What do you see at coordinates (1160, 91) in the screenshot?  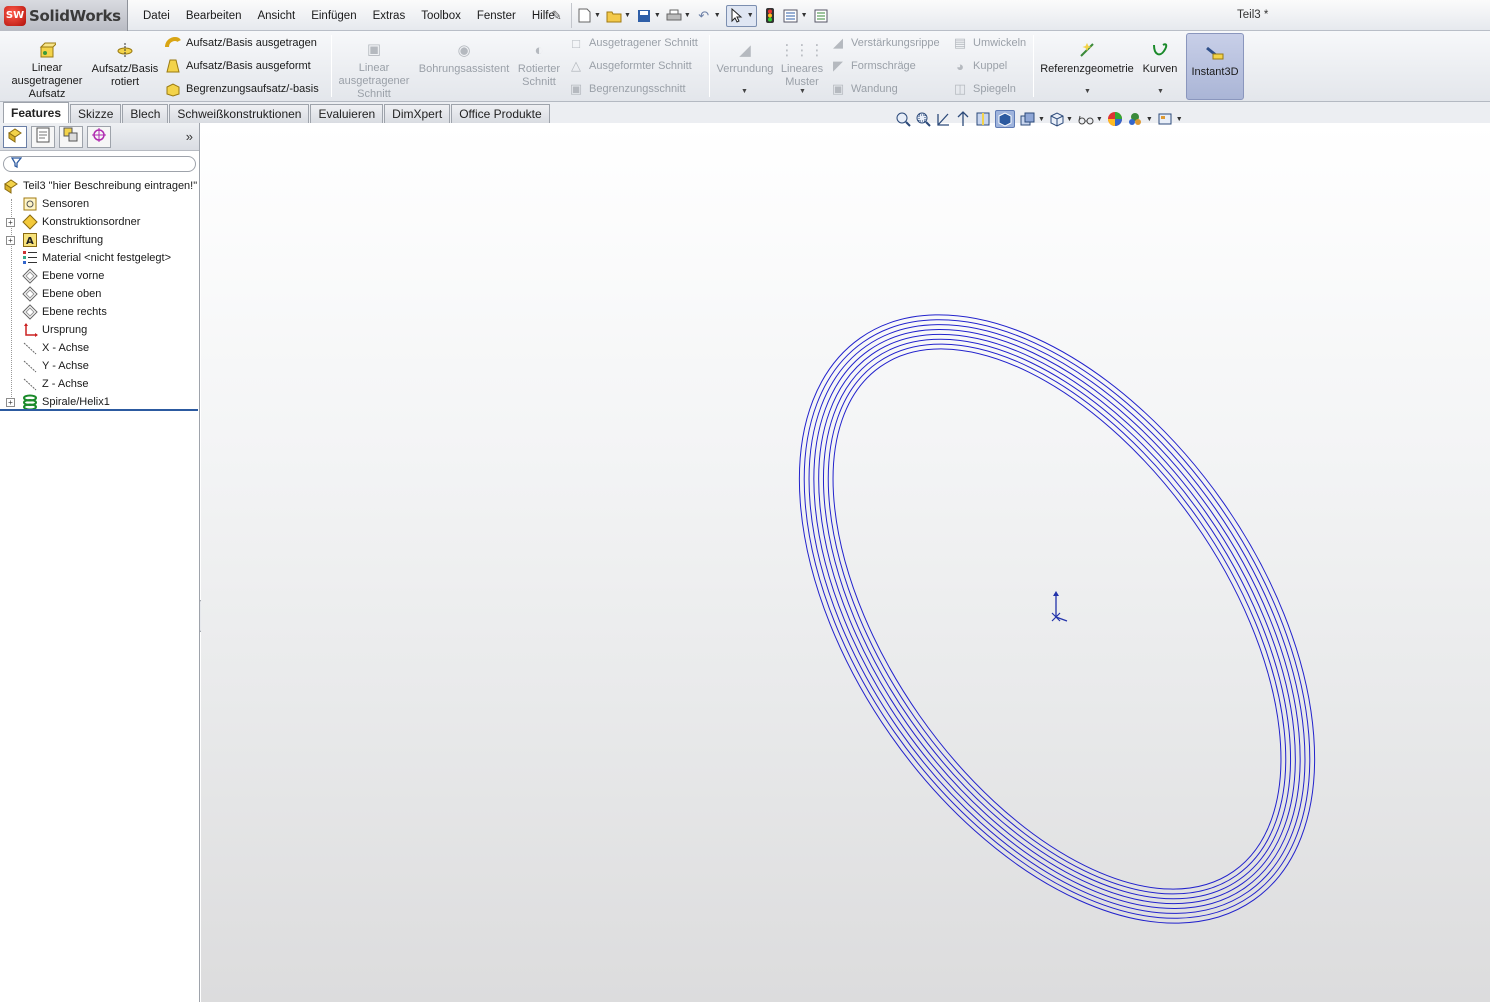 I see `curves-dropdown-icon: ▼` at bounding box center [1160, 91].